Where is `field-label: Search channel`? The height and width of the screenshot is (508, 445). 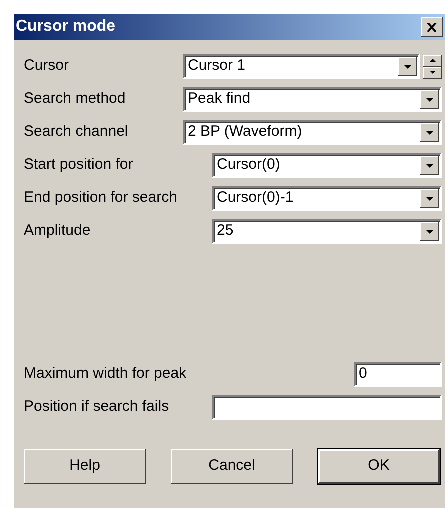
field-label: Search channel is located at coordinates (77, 132).